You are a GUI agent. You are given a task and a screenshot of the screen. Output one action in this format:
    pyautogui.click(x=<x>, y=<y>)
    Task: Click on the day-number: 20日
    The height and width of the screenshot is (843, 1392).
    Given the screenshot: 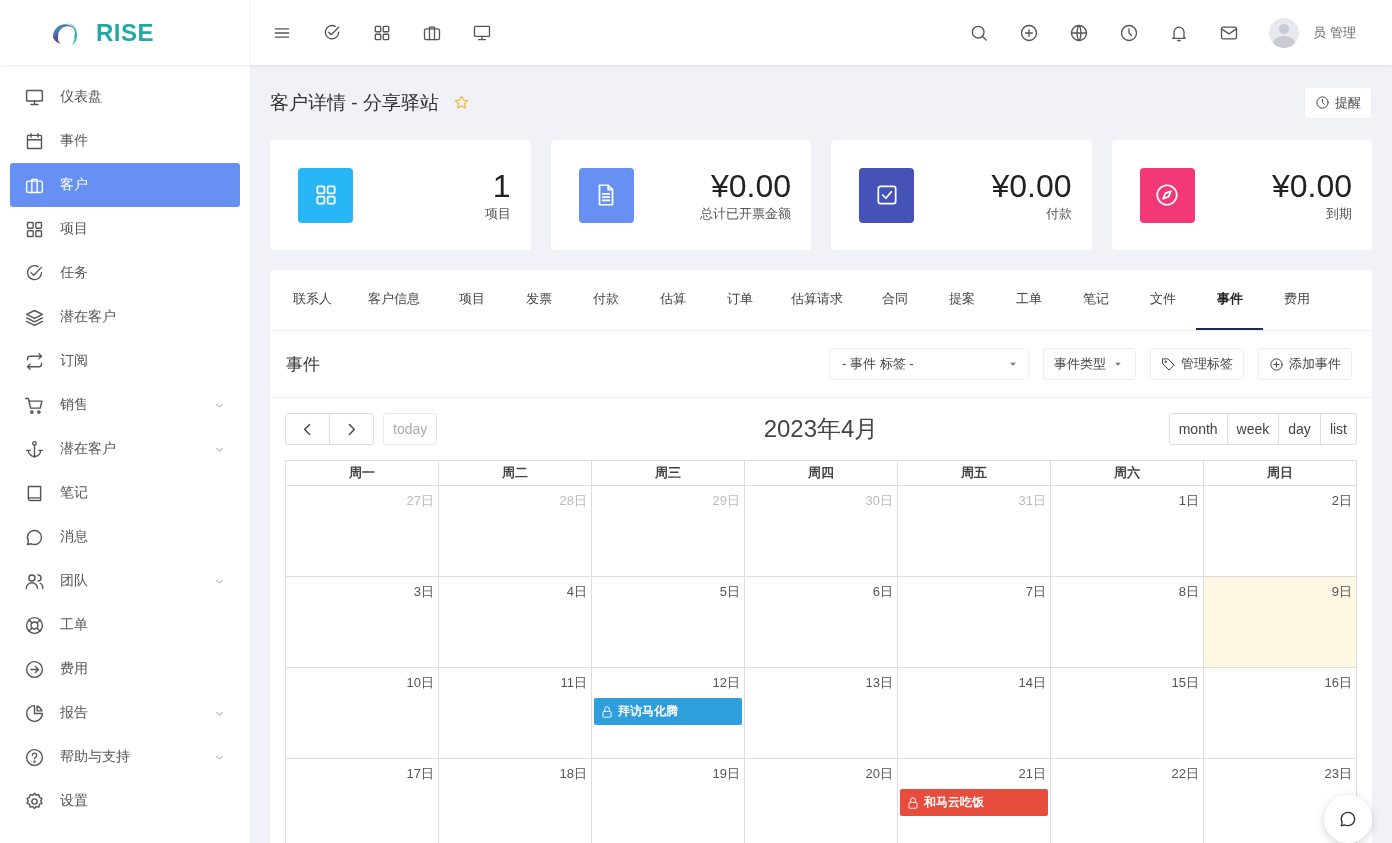 What is the action you would take?
    pyautogui.click(x=879, y=774)
    